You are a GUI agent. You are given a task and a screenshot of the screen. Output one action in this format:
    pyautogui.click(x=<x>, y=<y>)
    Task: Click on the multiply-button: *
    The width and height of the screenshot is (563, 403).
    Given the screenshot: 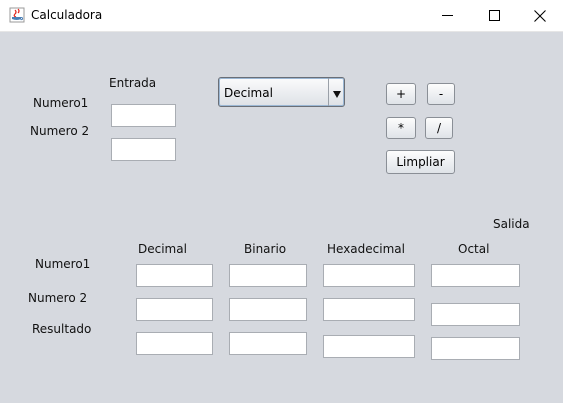 What is the action you would take?
    pyautogui.click(x=401, y=128)
    